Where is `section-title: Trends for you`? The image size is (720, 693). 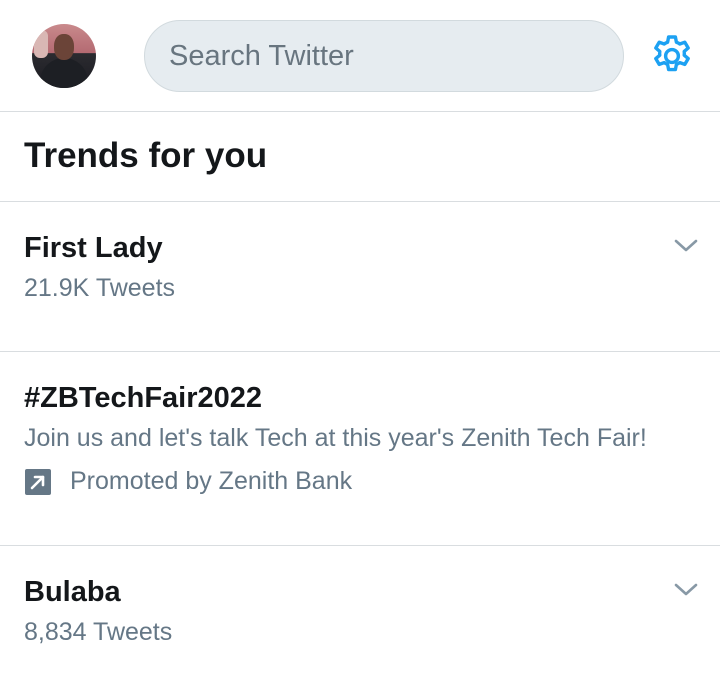
section-title: Trends for you is located at coordinates (146, 155).